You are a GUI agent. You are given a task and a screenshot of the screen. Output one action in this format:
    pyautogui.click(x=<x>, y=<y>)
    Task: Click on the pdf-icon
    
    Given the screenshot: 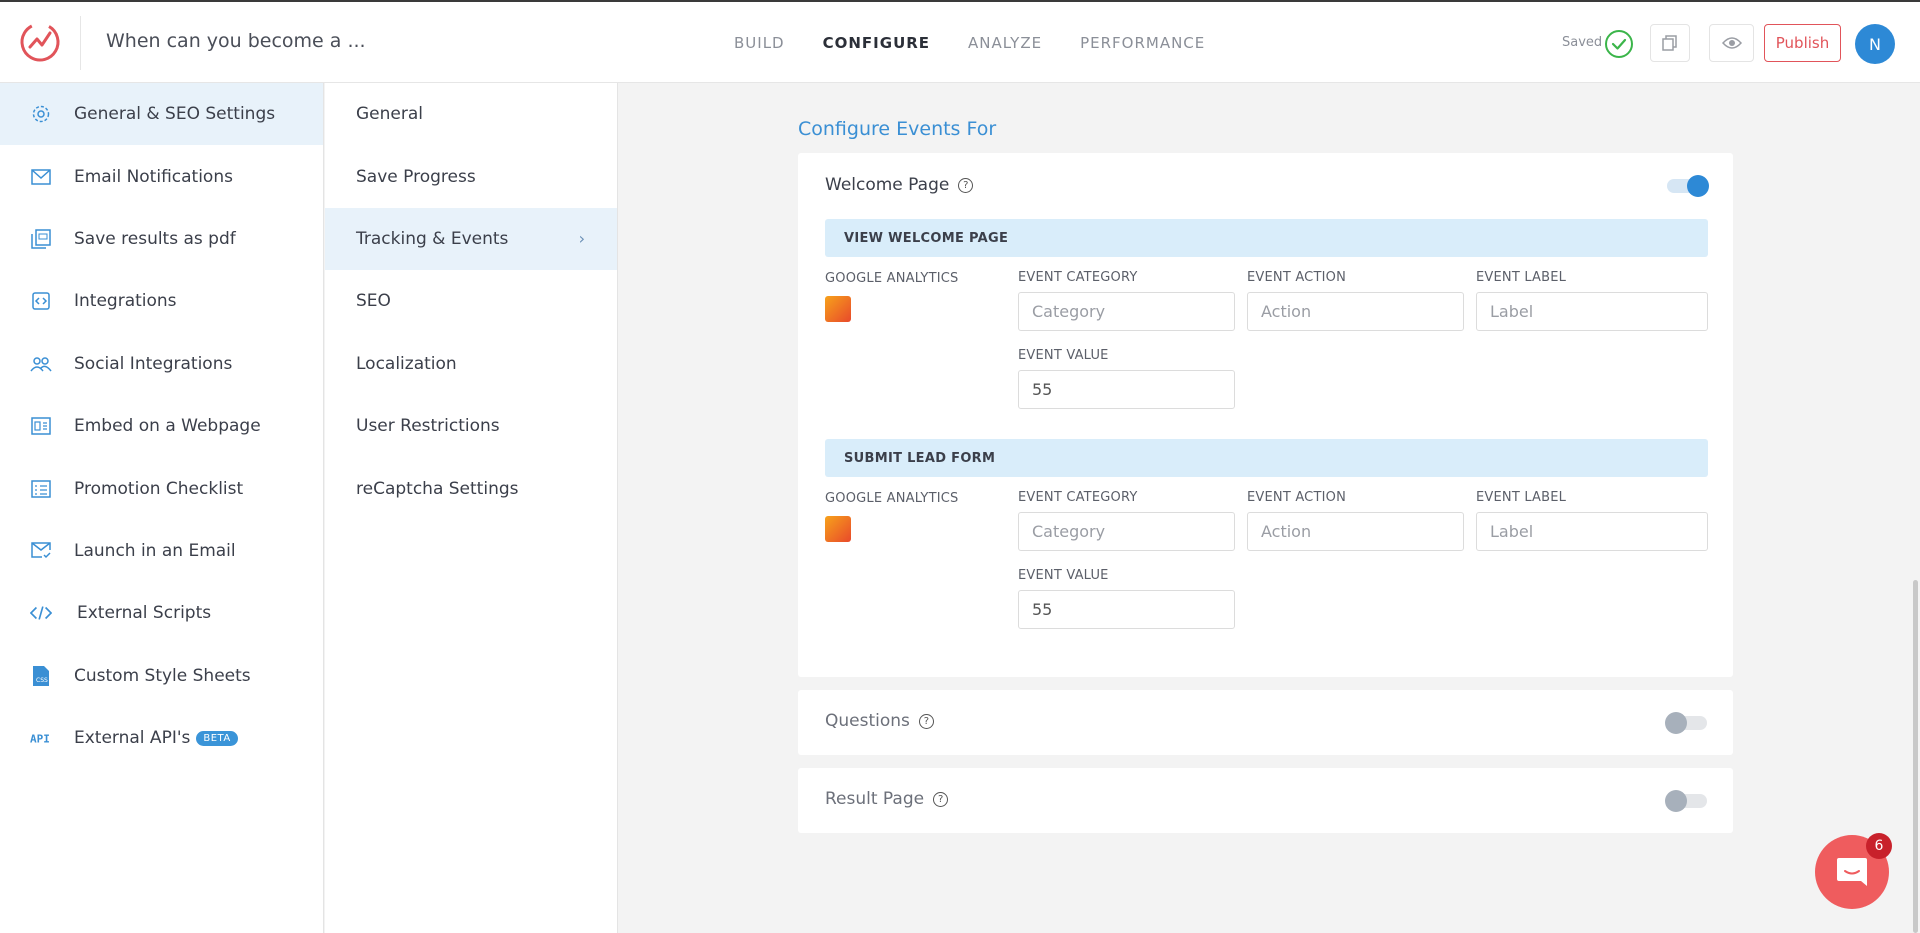 What is the action you would take?
    pyautogui.click(x=41, y=239)
    